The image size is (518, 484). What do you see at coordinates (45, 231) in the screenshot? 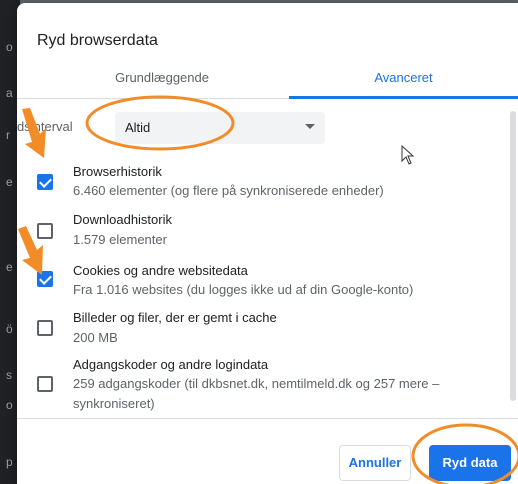
I see `checkbox-download-history` at bounding box center [45, 231].